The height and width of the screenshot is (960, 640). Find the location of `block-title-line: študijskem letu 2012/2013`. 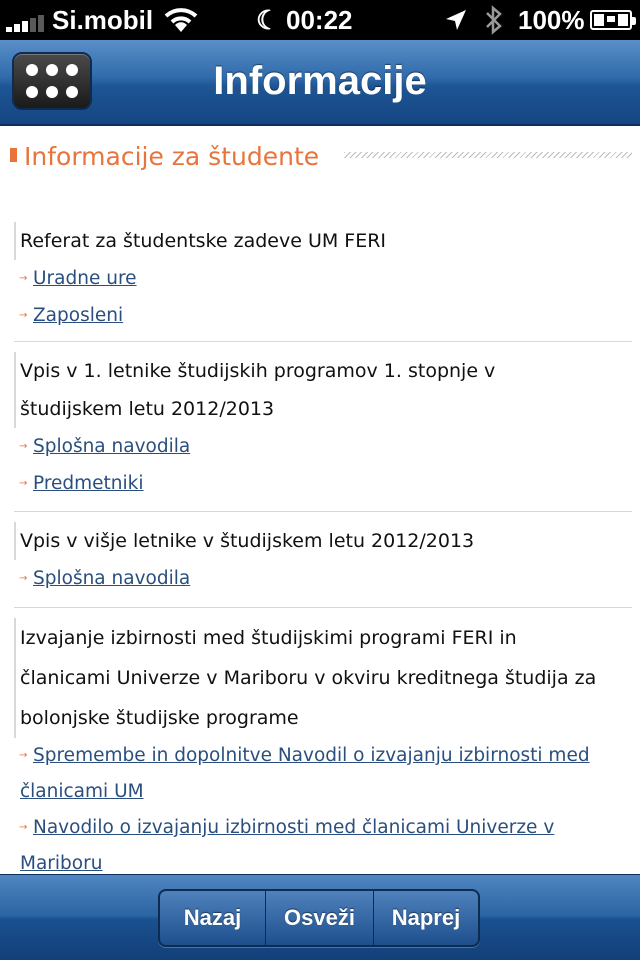

block-title-line: študijskem letu 2012/2013 is located at coordinates (147, 409).